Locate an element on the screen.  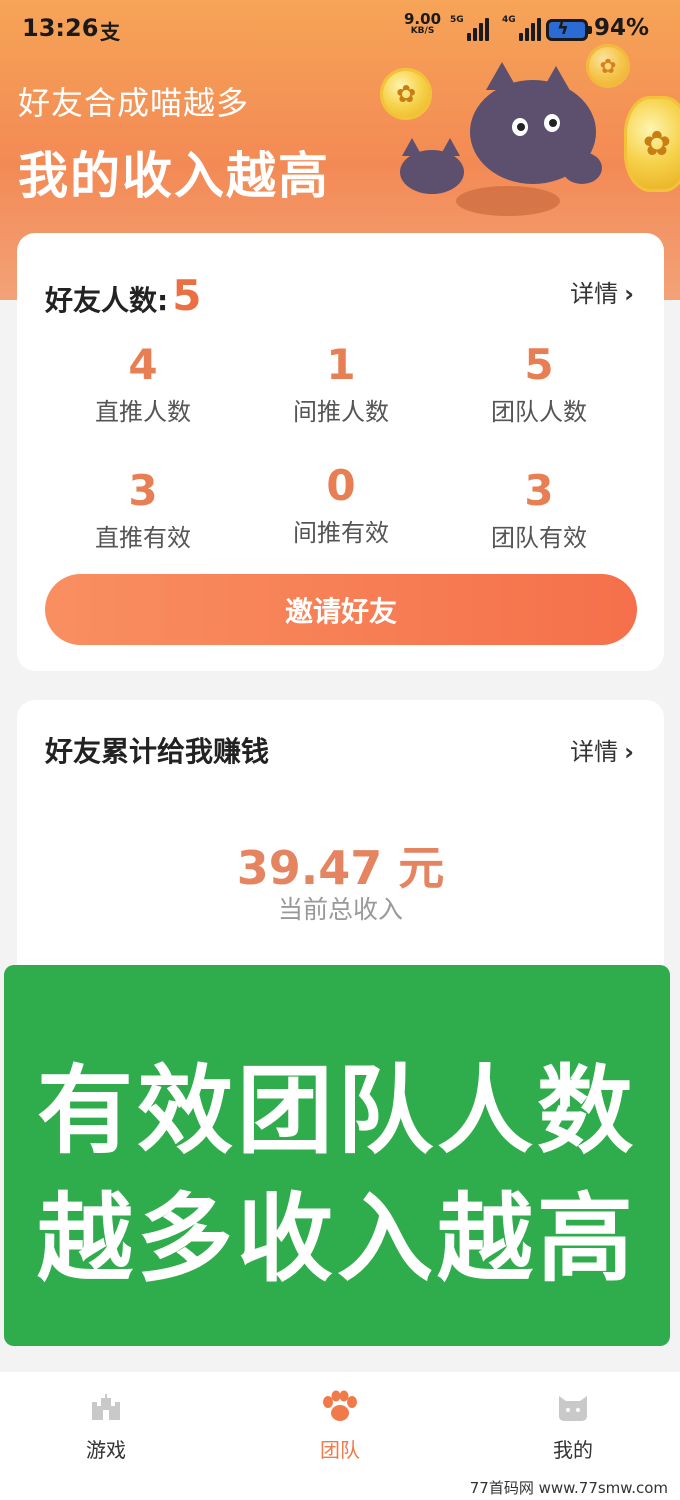
watermark-text: 77首码网 www.77smw.com is located at coordinates (568, 1488).